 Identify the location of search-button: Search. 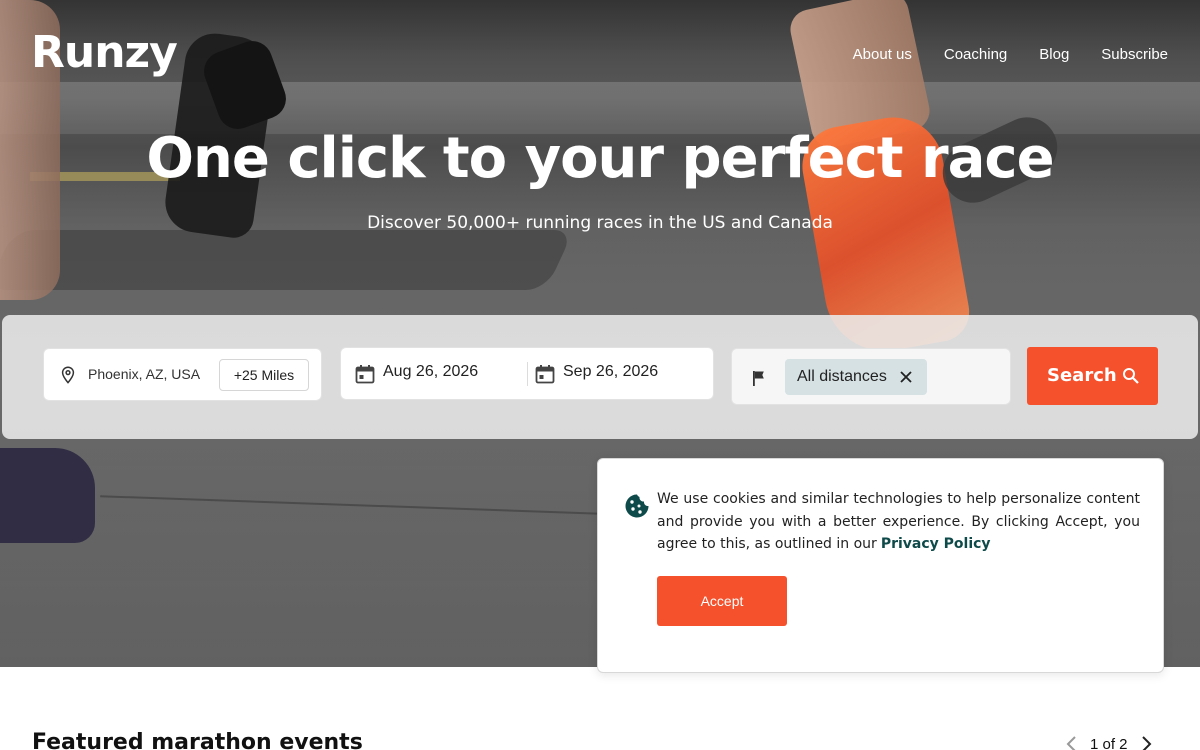
(1092, 376).